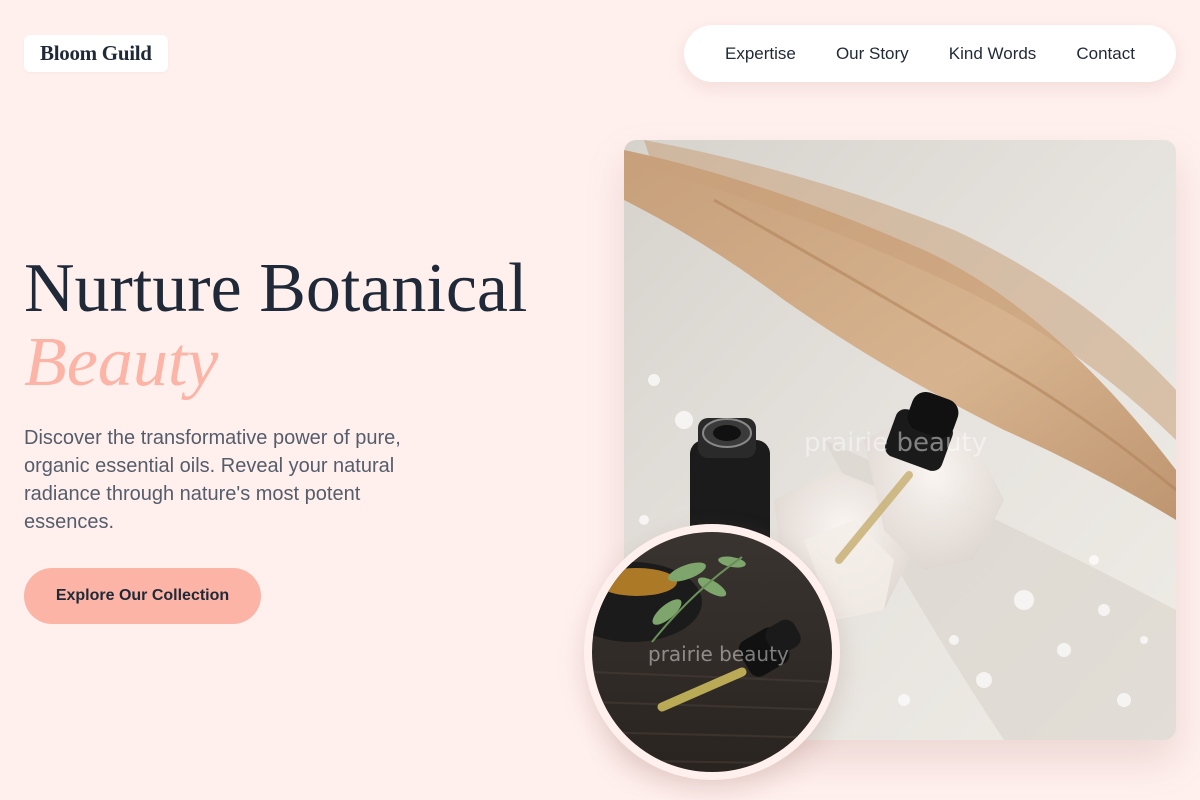 The height and width of the screenshot is (800, 1200). Describe the element at coordinates (121, 362) in the screenshot. I see `hero-accent-word: Beauty` at that location.